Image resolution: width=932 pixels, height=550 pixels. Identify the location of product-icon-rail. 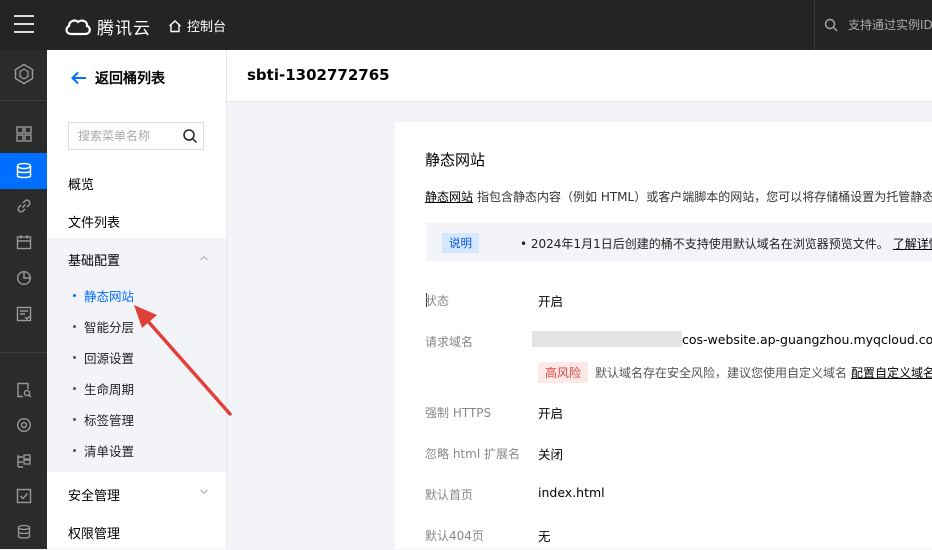
(23, 299).